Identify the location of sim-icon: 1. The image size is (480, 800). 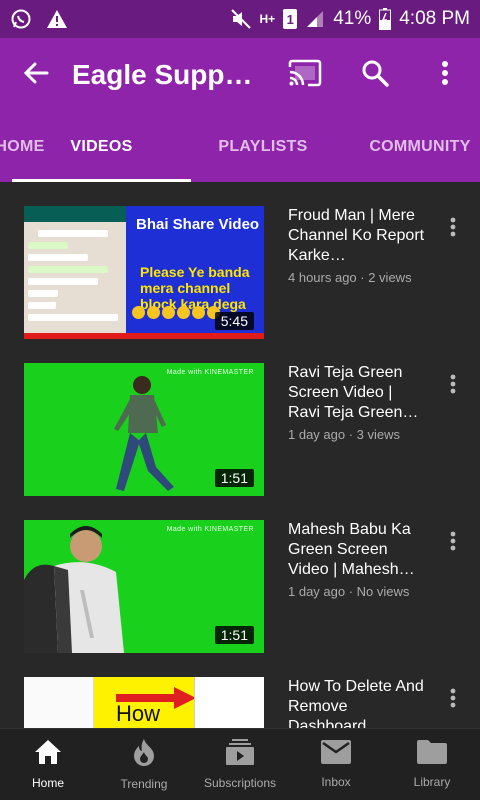
(290, 19).